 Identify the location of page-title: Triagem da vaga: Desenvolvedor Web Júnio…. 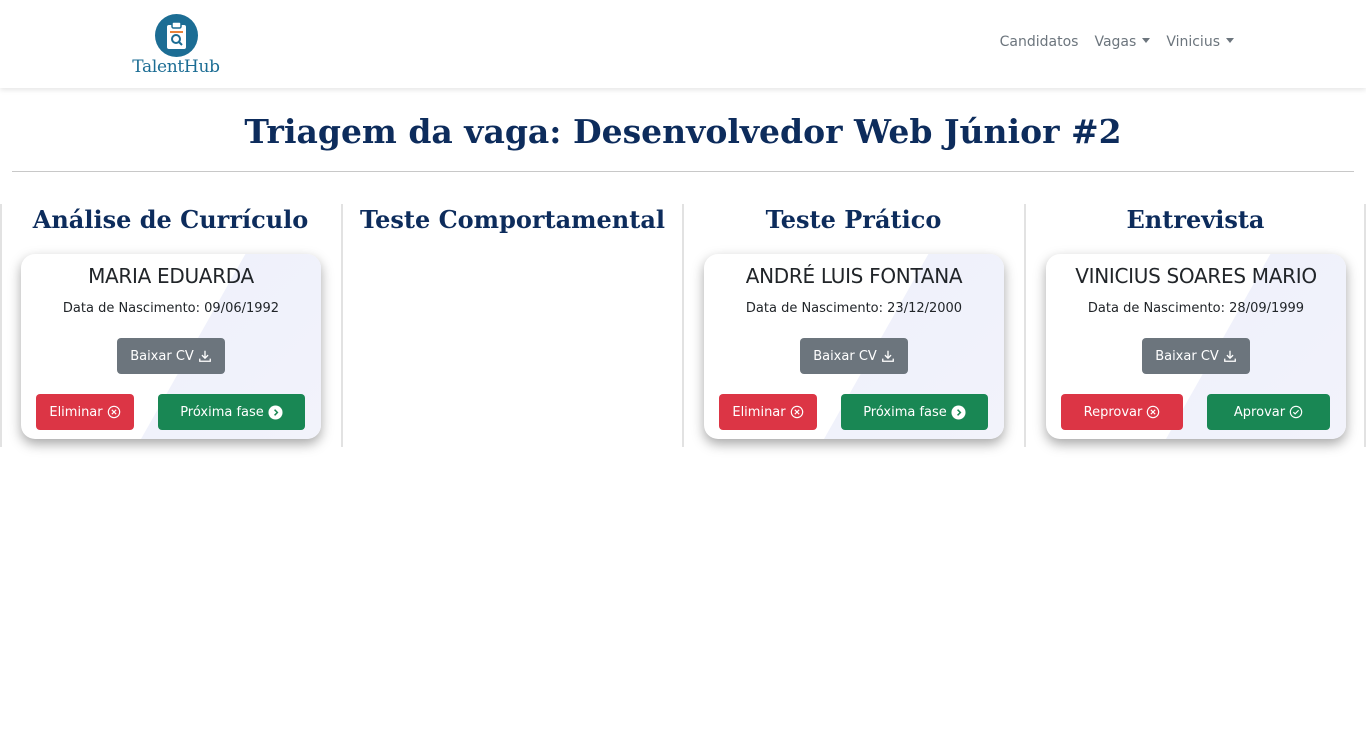
(683, 131).